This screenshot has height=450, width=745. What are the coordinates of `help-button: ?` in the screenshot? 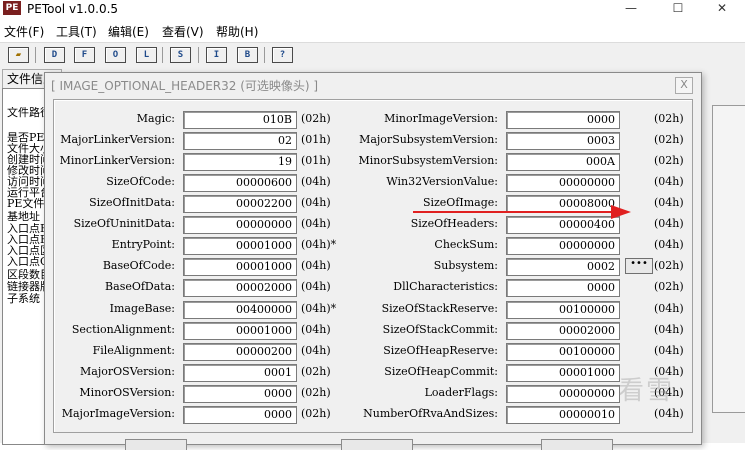 It's located at (282, 55).